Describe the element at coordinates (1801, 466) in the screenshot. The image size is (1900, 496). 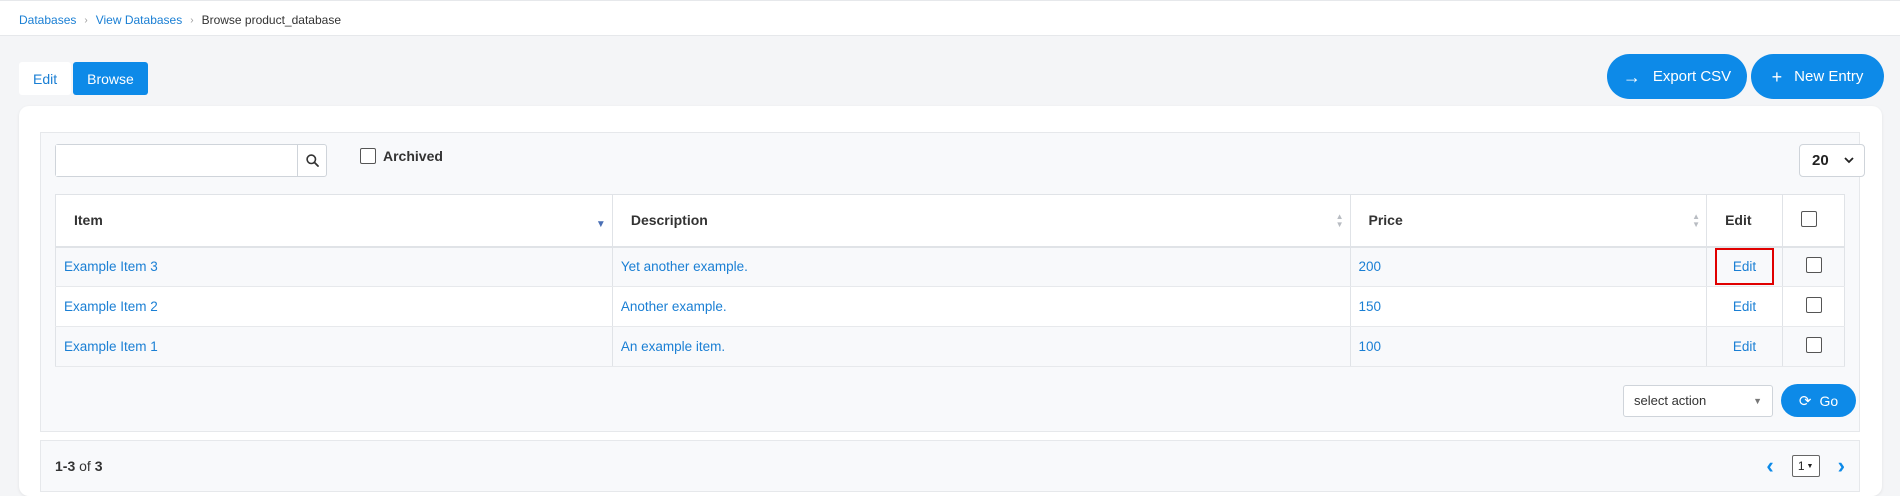
I see `page-number: 1` at that location.